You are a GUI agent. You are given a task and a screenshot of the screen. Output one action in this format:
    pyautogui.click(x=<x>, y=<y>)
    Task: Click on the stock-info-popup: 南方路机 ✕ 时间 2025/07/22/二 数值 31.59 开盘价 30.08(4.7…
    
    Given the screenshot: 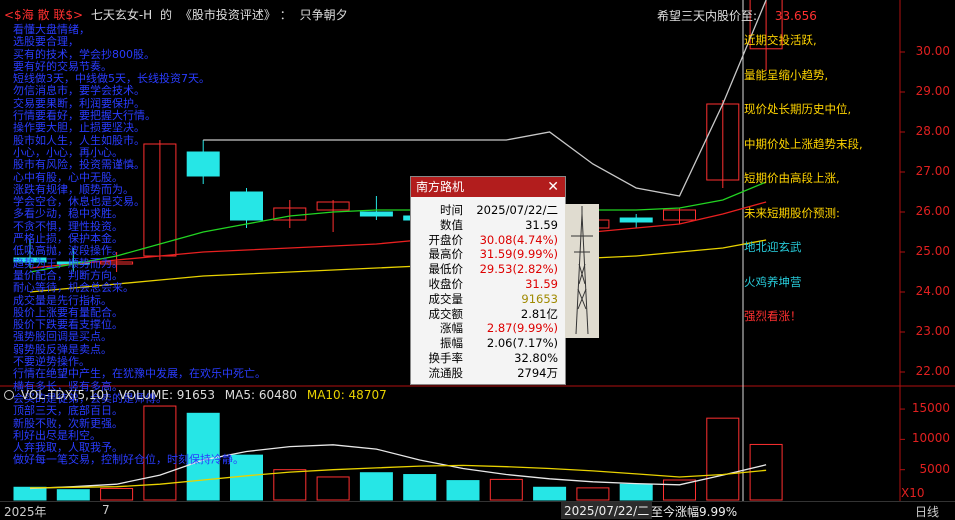 What is the action you would take?
    pyautogui.click(x=488, y=280)
    